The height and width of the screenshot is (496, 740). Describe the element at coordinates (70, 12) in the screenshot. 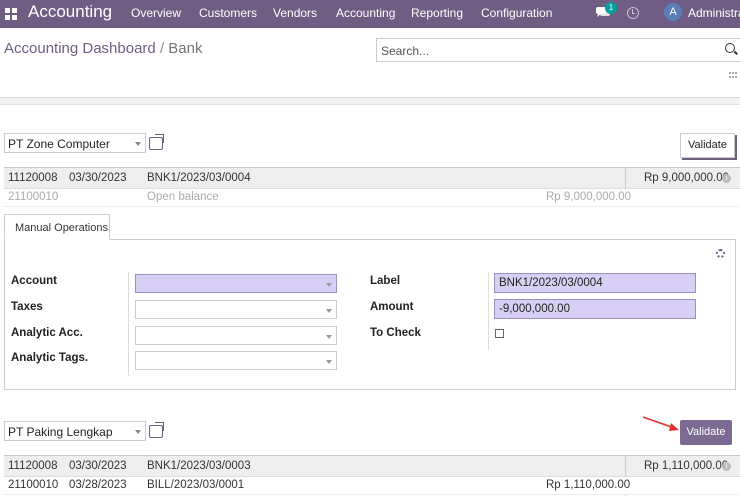

I see `app-brand: Accounting` at that location.